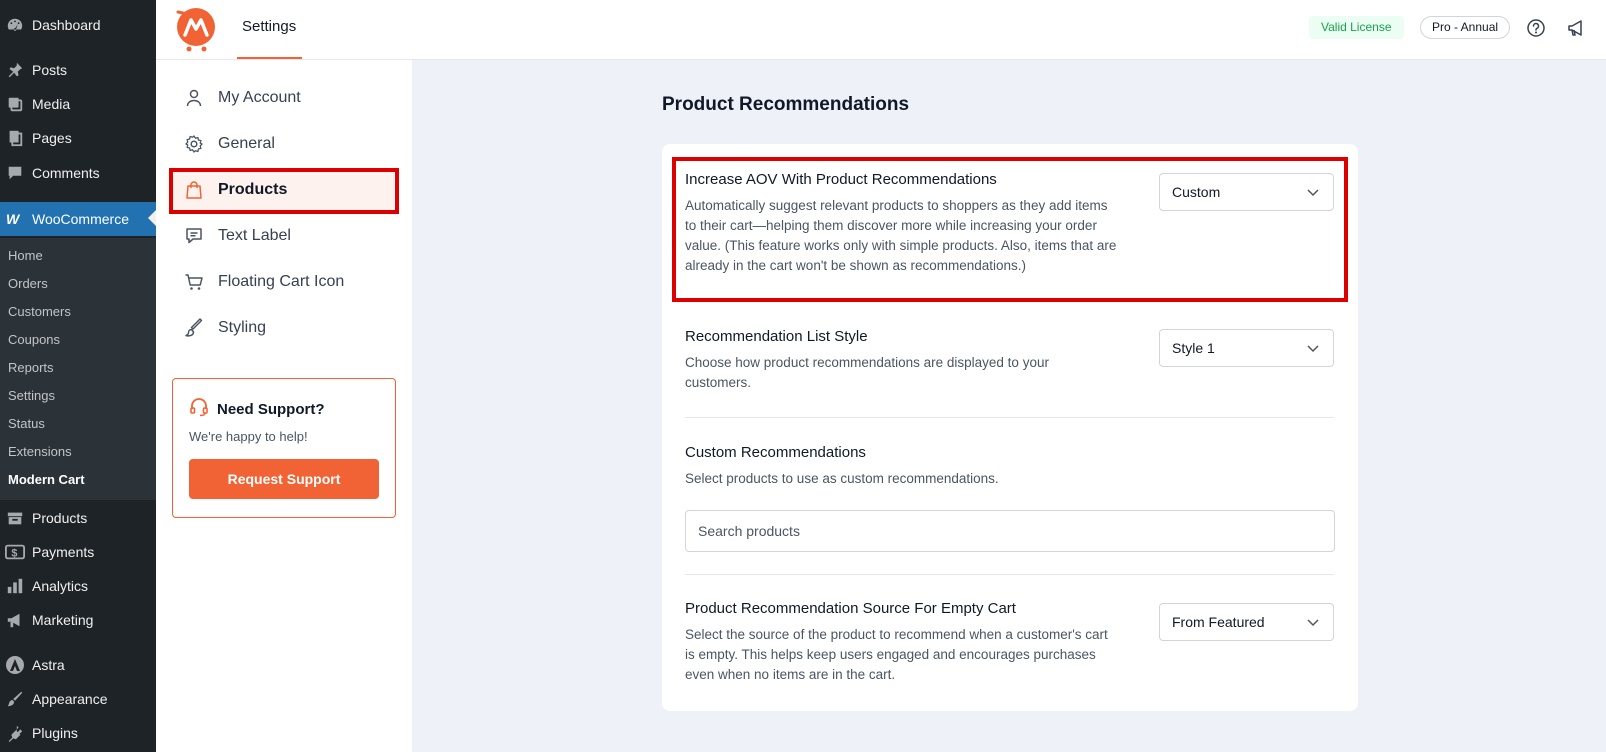 The width and height of the screenshot is (1606, 752). What do you see at coordinates (786, 104) in the screenshot?
I see `section-heading: Product Recommendations` at bounding box center [786, 104].